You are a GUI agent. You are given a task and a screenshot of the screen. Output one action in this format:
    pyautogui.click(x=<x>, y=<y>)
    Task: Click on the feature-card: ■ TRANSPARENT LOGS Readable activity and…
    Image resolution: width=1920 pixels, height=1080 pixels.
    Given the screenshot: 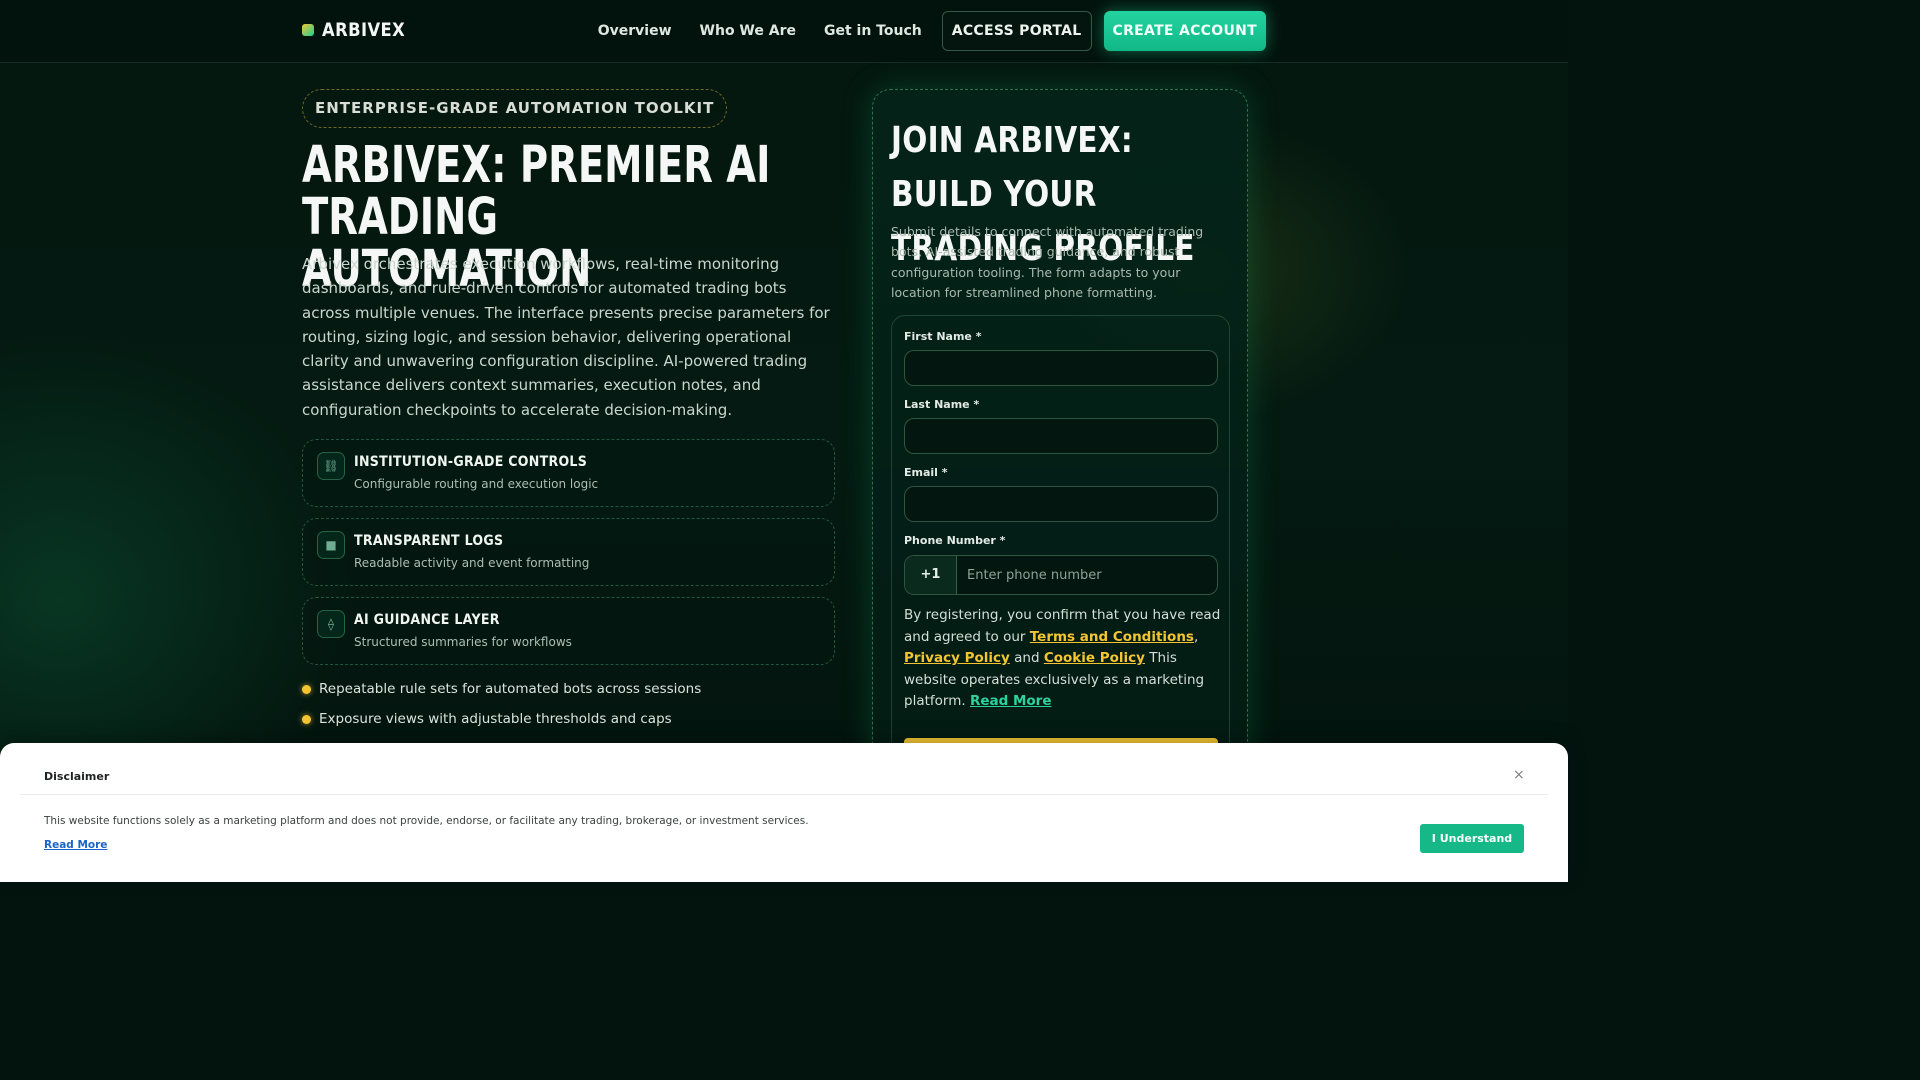 What is the action you would take?
    pyautogui.click(x=568, y=552)
    